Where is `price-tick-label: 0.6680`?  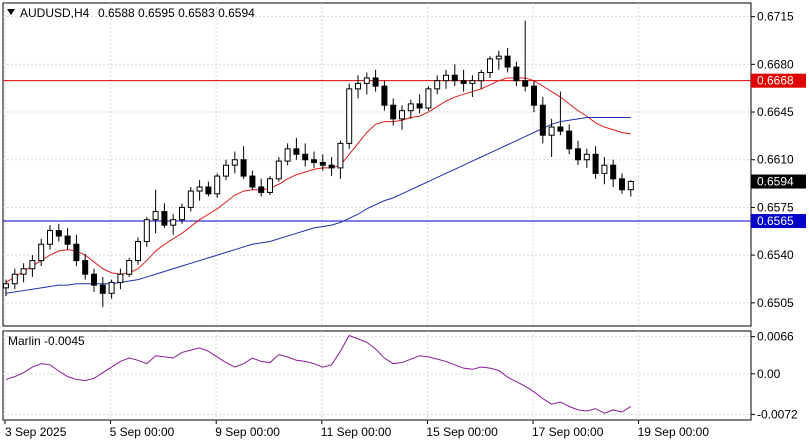 price-tick-label: 0.6680 is located at coordinates (775, 64).